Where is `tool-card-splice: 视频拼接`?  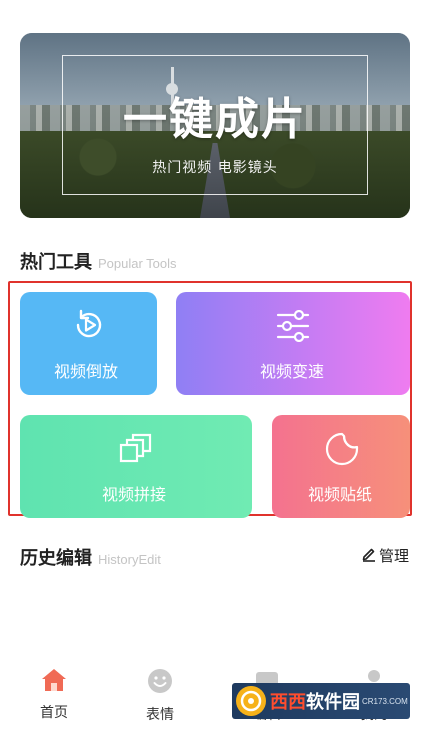
tool-card-splice: 视频拼接 is located at coordinates (136, 466).